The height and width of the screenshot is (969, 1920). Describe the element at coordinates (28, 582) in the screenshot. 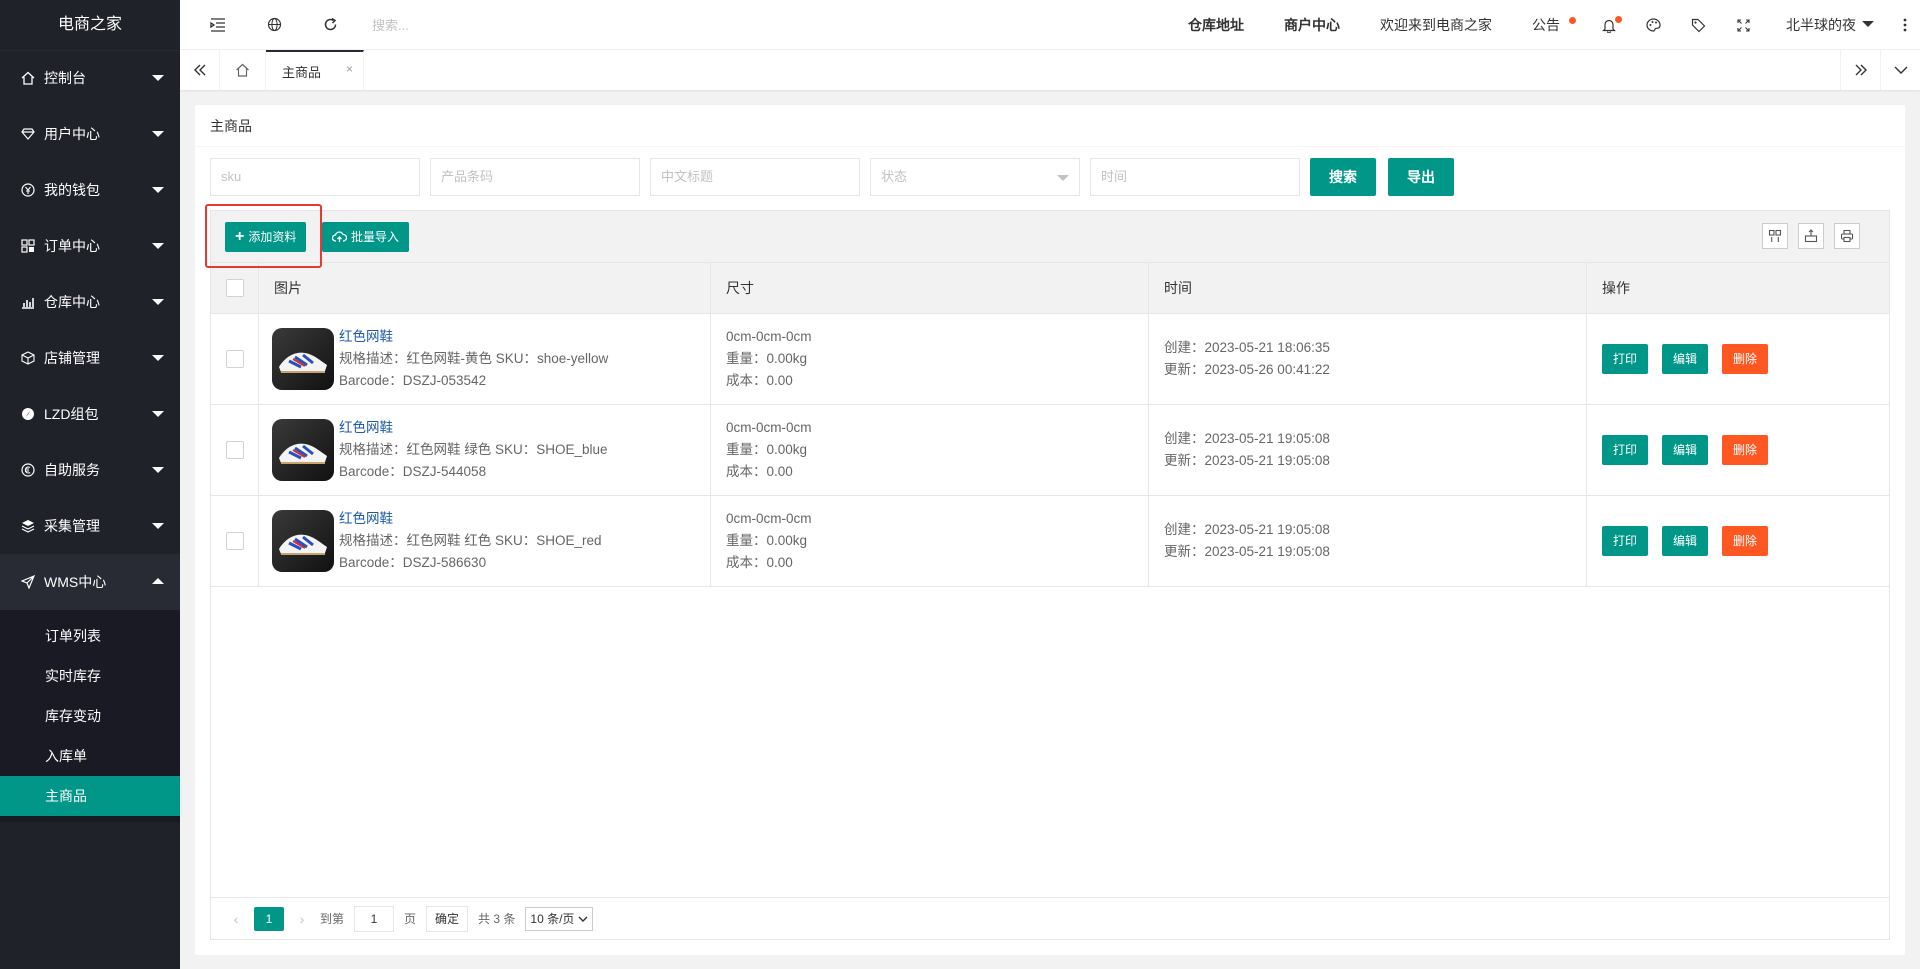

I see `send-icon` at that location.